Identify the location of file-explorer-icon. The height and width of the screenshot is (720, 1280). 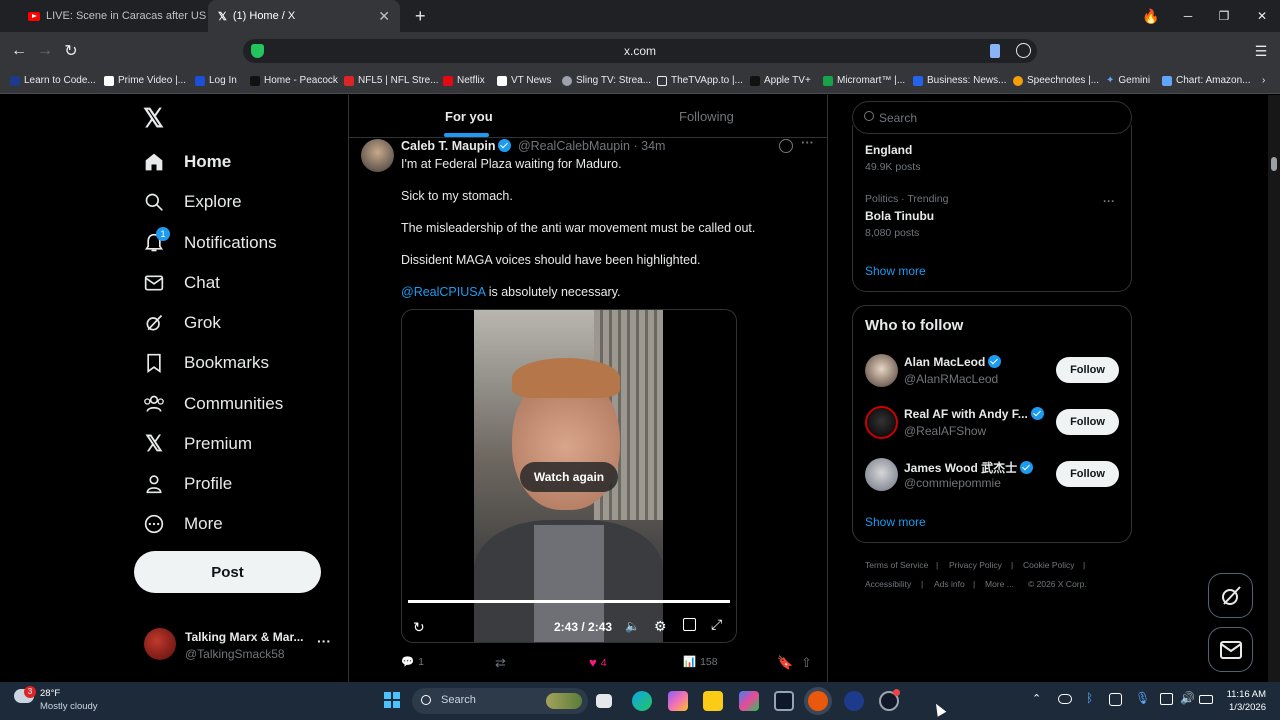
(713, 701).